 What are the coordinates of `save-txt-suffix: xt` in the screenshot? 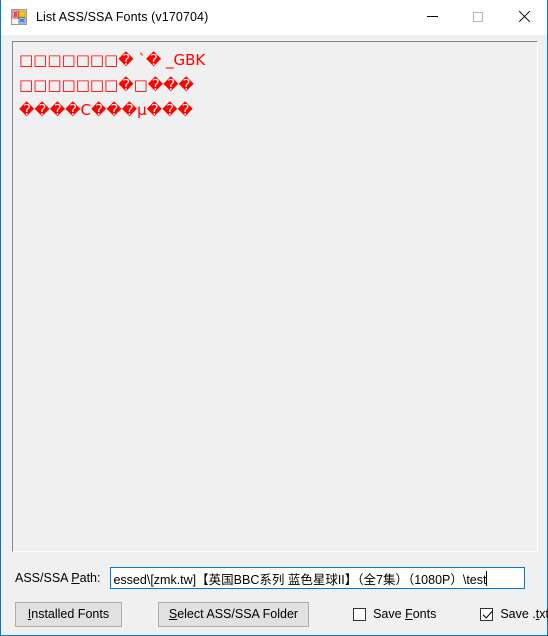 It's located at (543, 614).